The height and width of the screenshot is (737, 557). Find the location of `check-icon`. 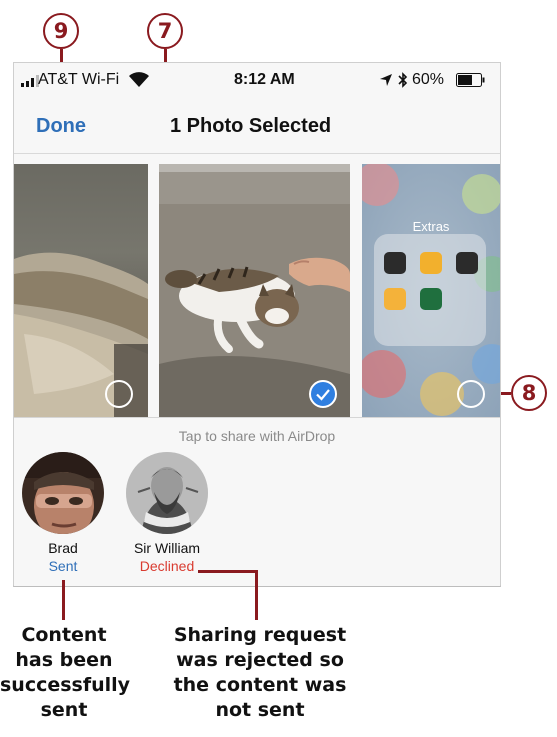

check-icon is located at coordinates (323, 395).